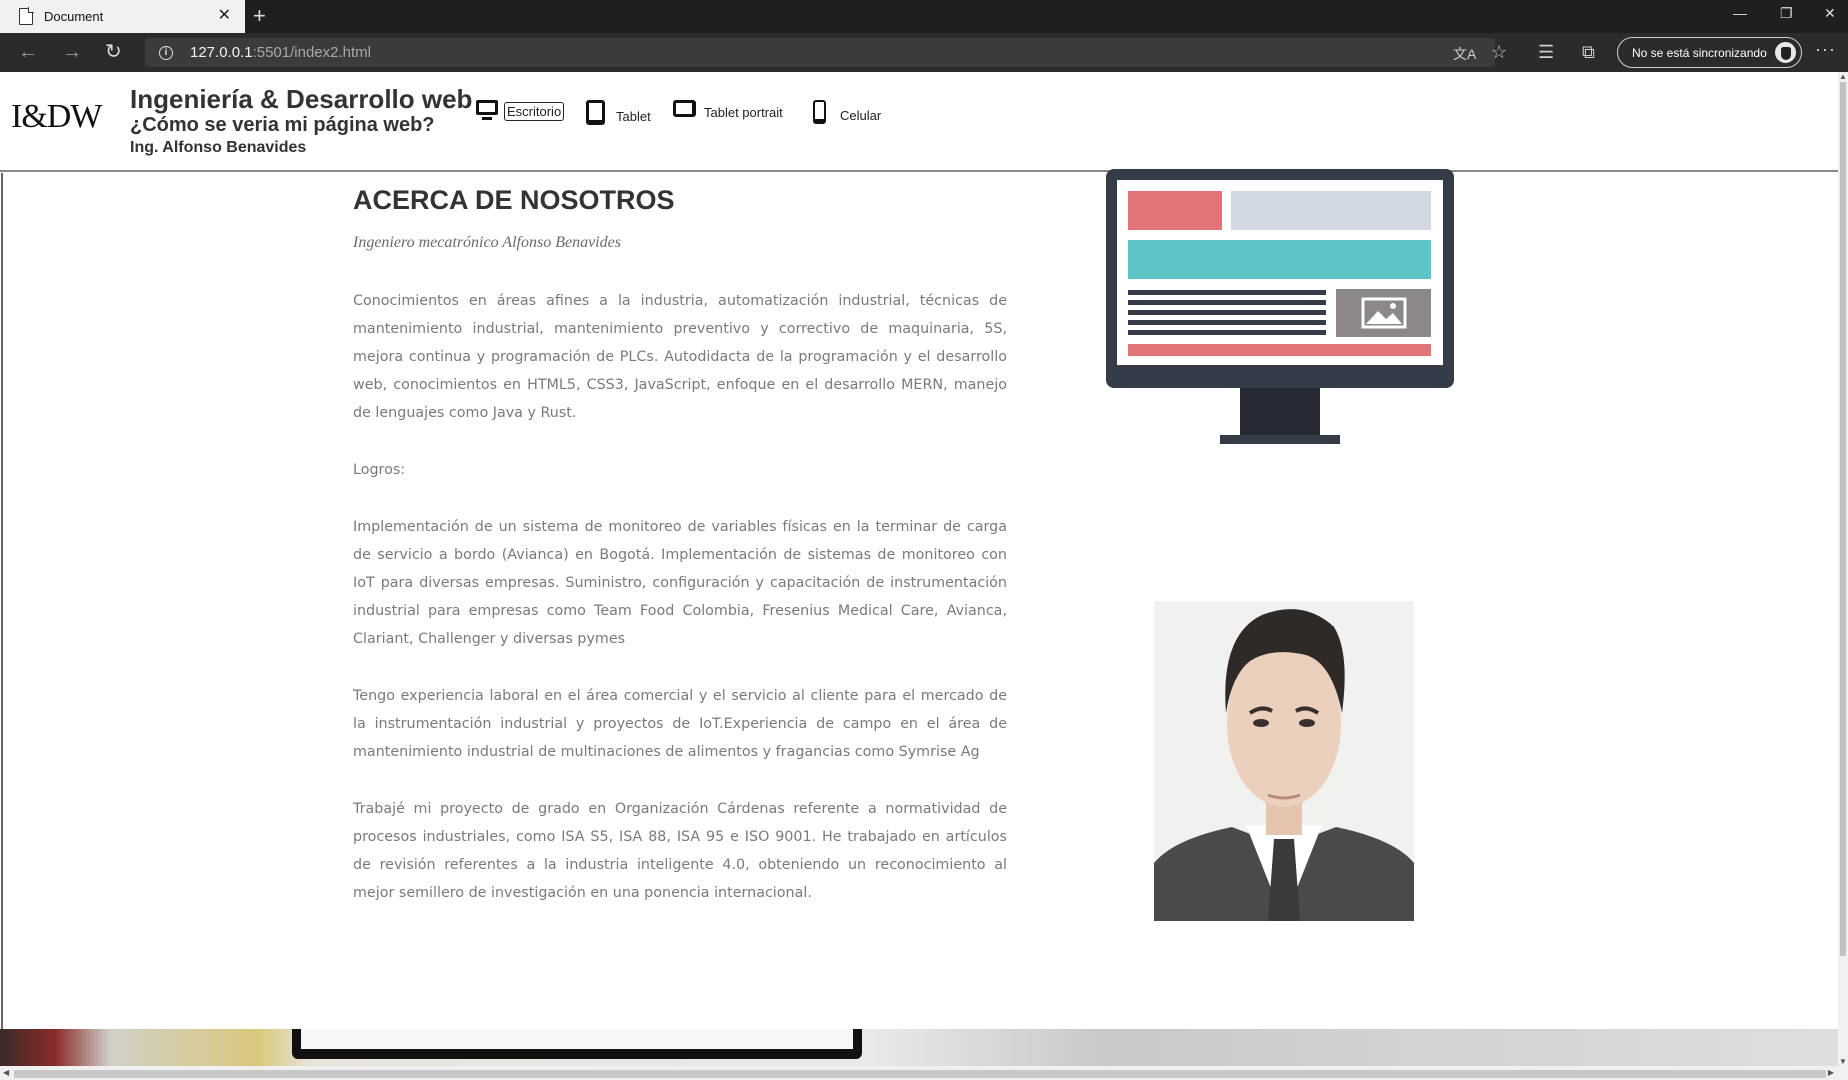  Describe the element at coordinates (1280, 306) in the screenshot. I see `monitor-illustration` at that location.